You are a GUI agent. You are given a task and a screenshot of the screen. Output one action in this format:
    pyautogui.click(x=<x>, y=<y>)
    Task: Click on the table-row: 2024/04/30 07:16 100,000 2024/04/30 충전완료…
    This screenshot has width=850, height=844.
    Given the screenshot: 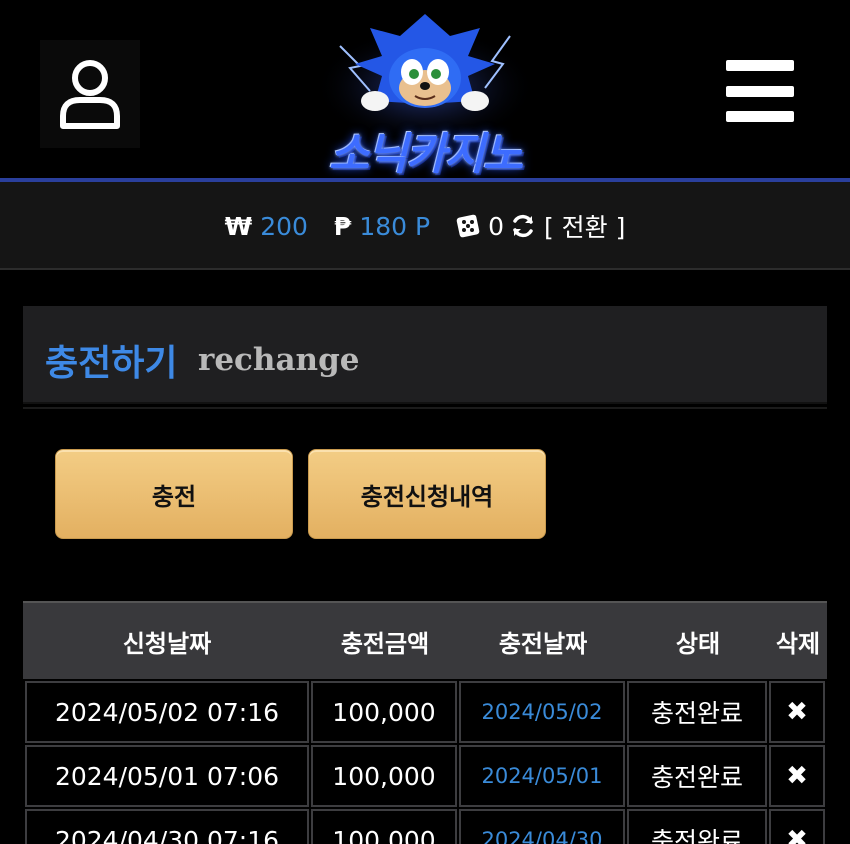 What is the action you would take?
    pyautogui.click(x=425, y=825)
    